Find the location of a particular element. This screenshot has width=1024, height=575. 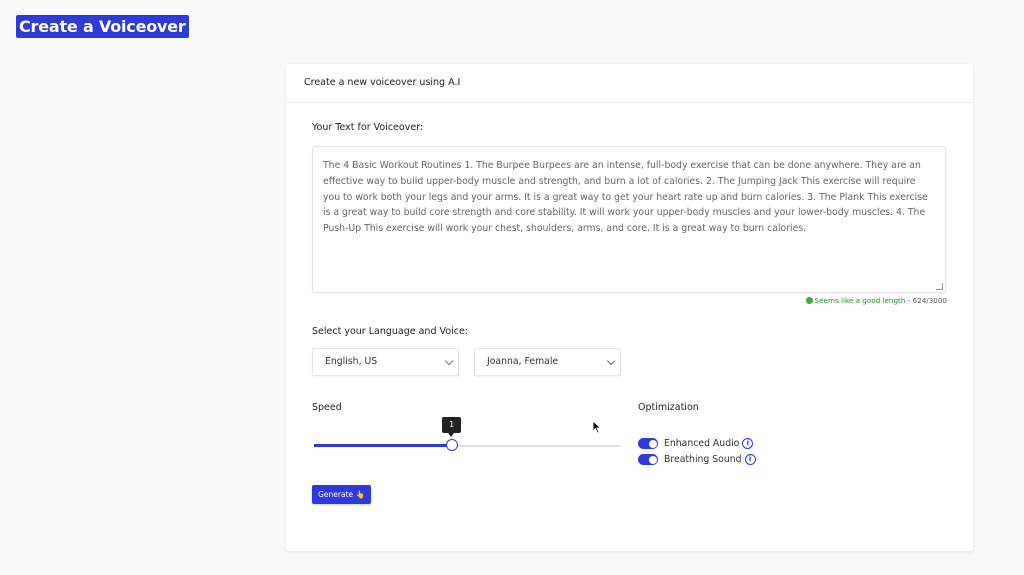

enhanced-audio-label: Enhanced Audio is located at coordinates (702, 443).